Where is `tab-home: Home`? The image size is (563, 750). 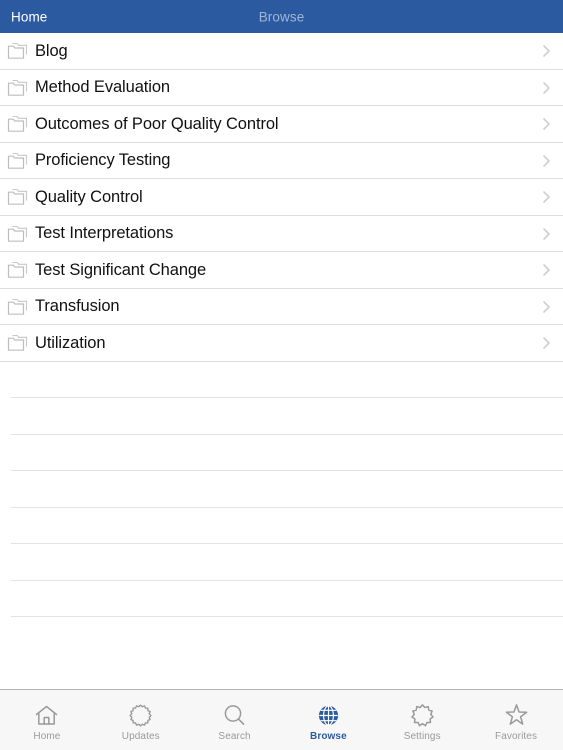 tab-home: Home is located at coordinates (47, 720).